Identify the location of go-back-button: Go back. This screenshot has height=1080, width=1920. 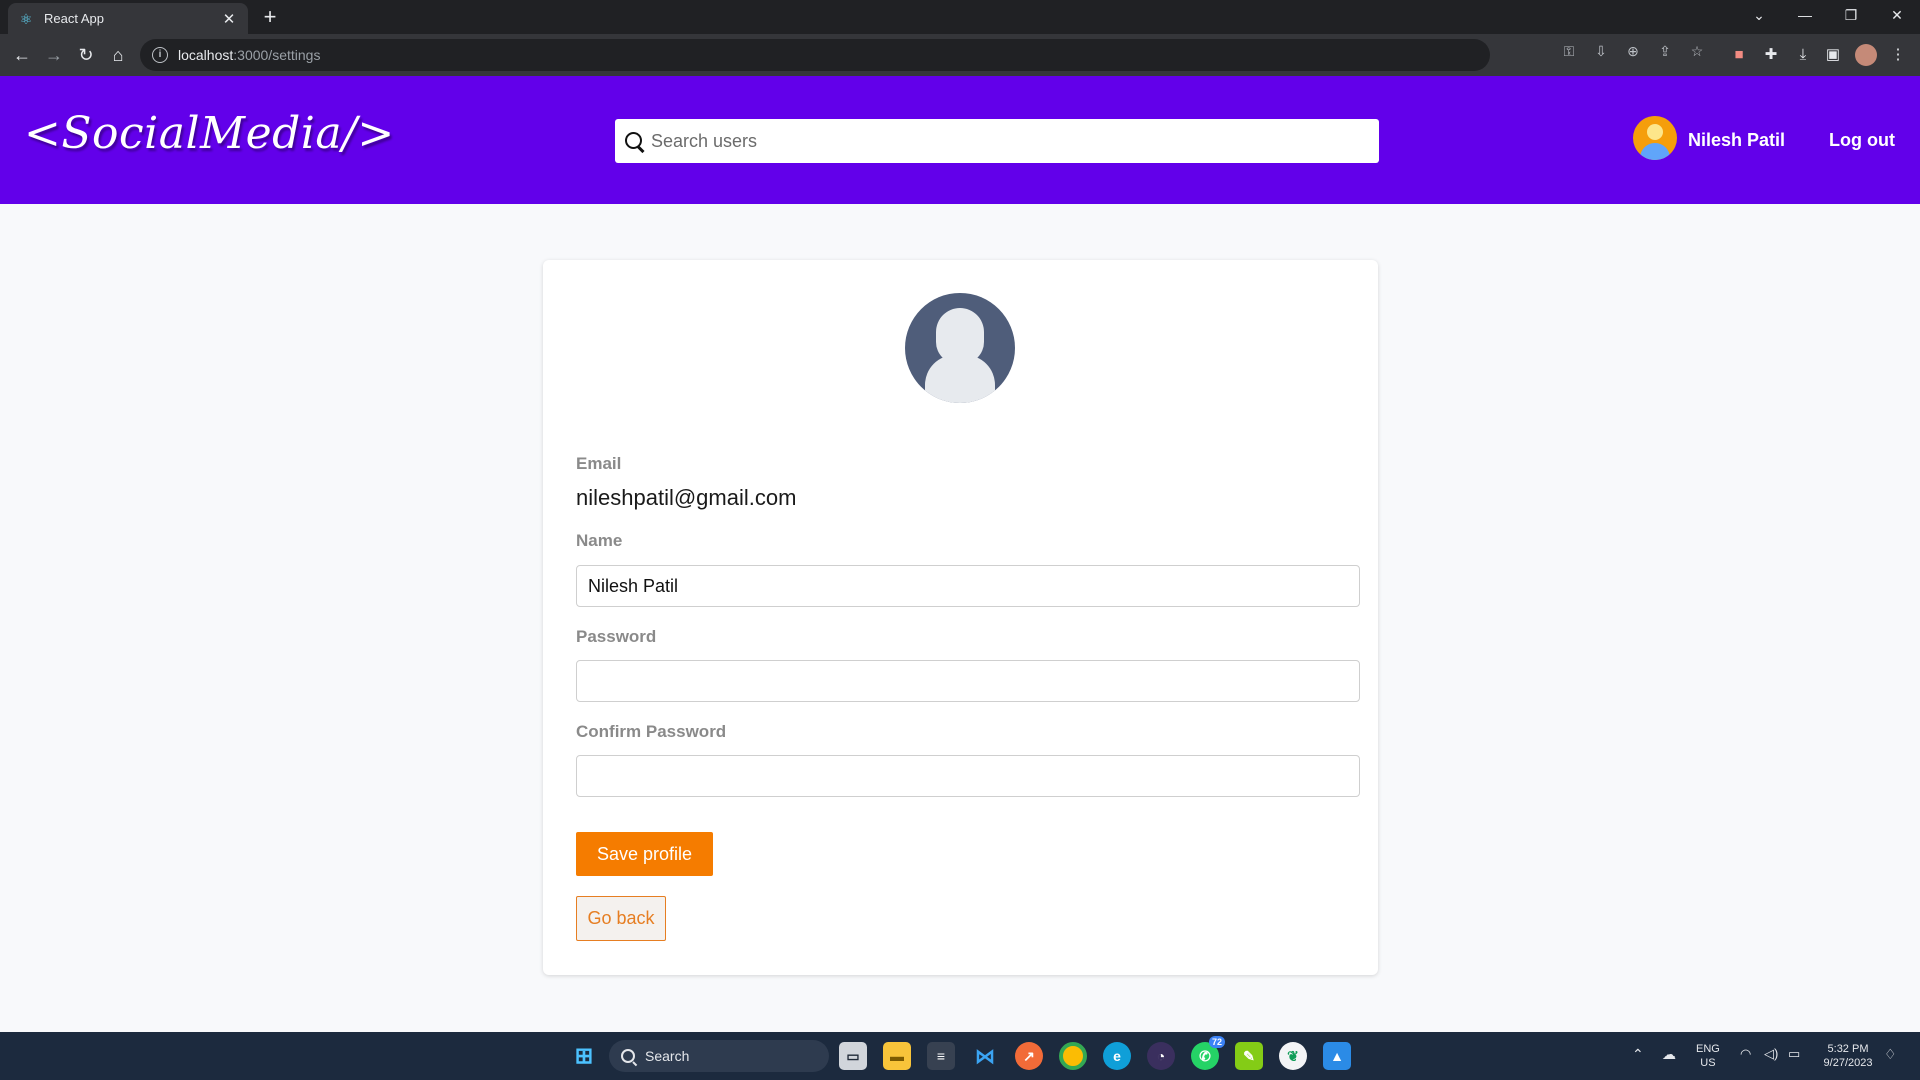
(621, 918).